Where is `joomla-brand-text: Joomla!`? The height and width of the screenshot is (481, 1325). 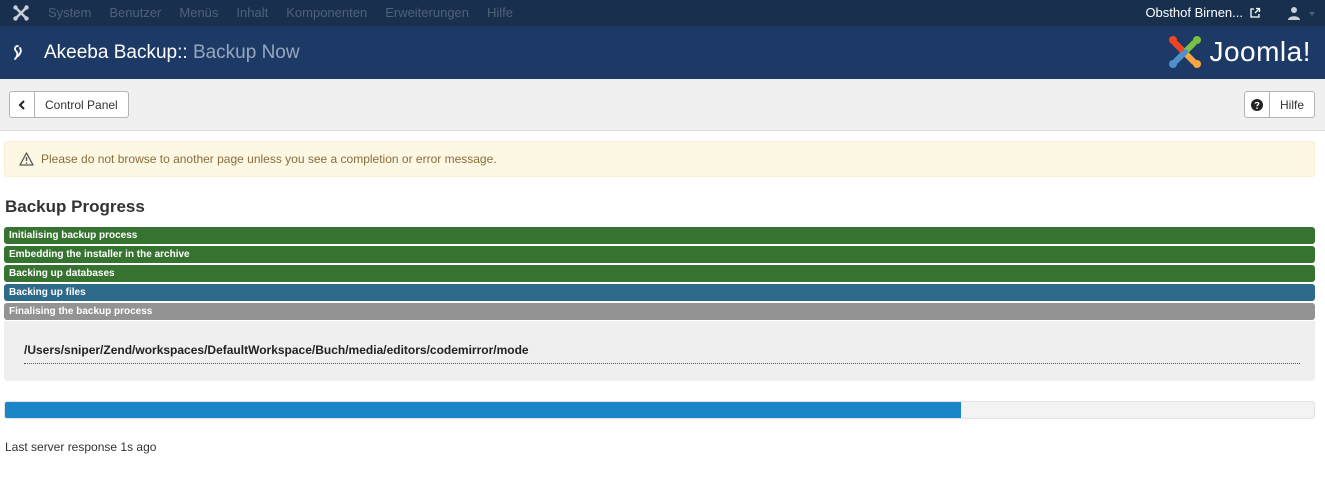 joomla-brand-text: Joomla! is located at coordinates (1260, 51).